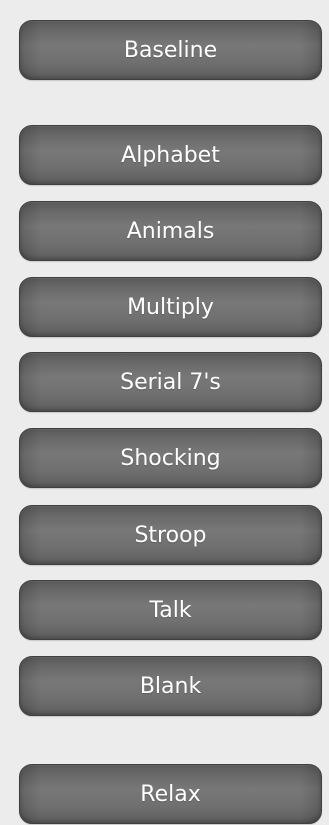 The image size is (329, 825). I want to click on animals-button: Animals, so click(170, 231).